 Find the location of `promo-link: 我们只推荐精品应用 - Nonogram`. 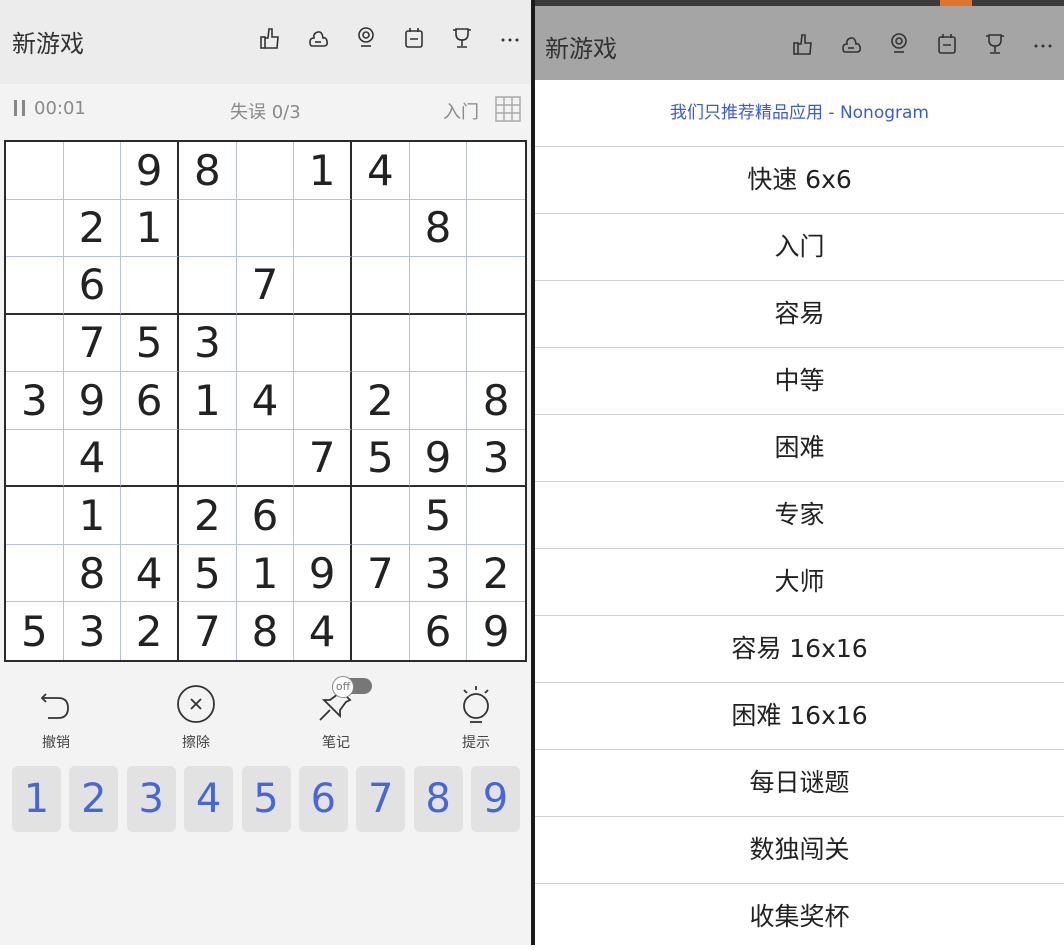

promo-link: 我们只推荐精品应用 - Nonogram is located at coordinates (799, 113).